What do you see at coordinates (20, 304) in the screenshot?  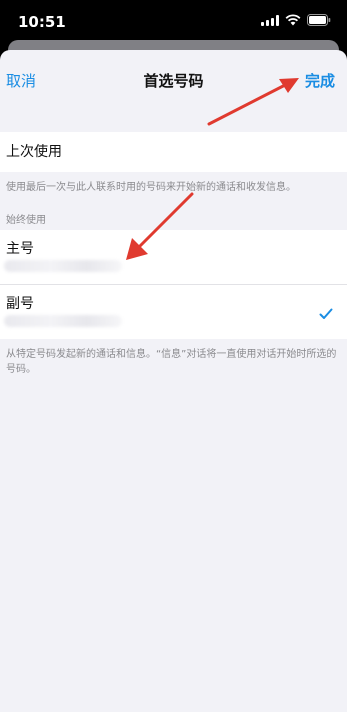 I see `secondary-line-label: 副号` at bounding box center [20, 304].